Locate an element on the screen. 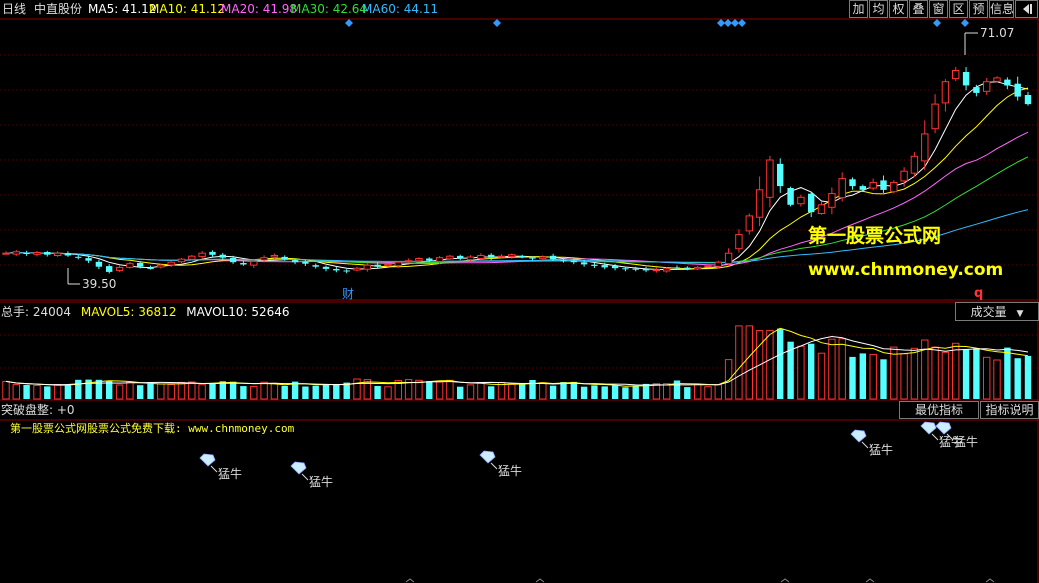  chevron-down-icon: ▼ is located at coordinates (1020, 314).